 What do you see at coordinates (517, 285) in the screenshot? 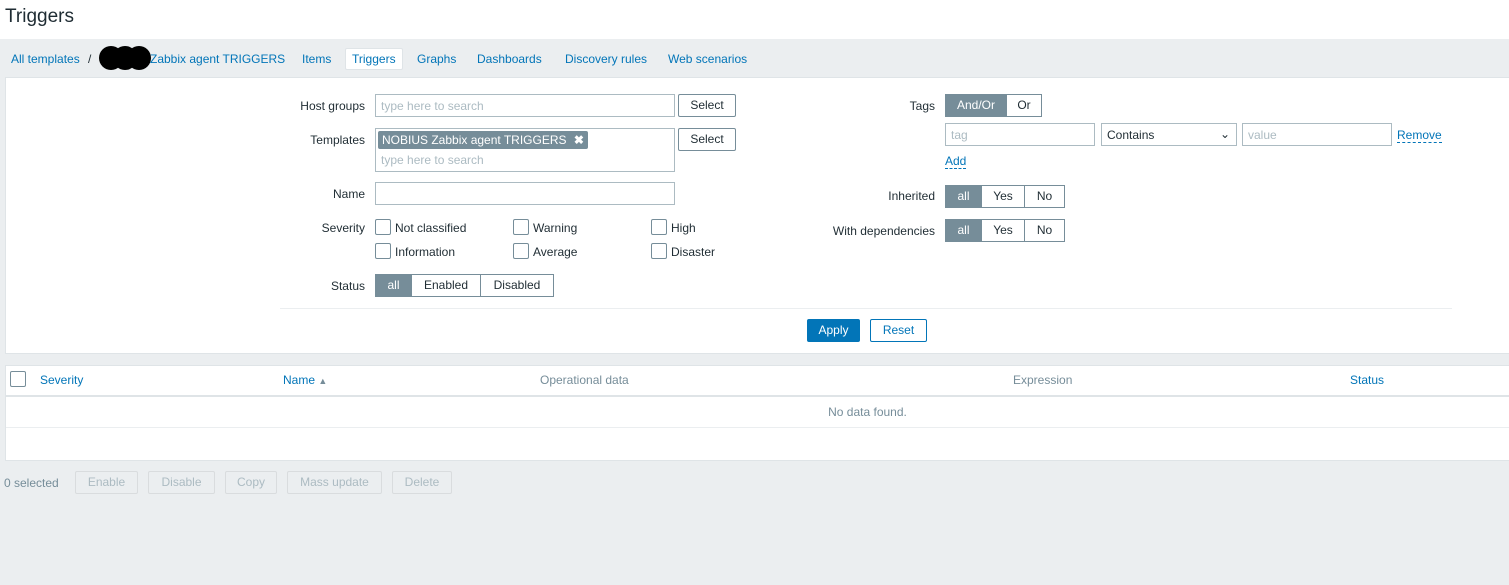
I see `status-disabled: Disabled` at bounding box center [517, 285].